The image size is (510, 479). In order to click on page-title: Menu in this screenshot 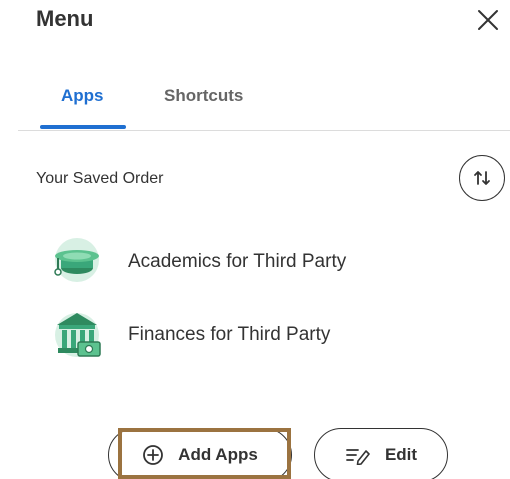, I will do `click(65, 18)`.